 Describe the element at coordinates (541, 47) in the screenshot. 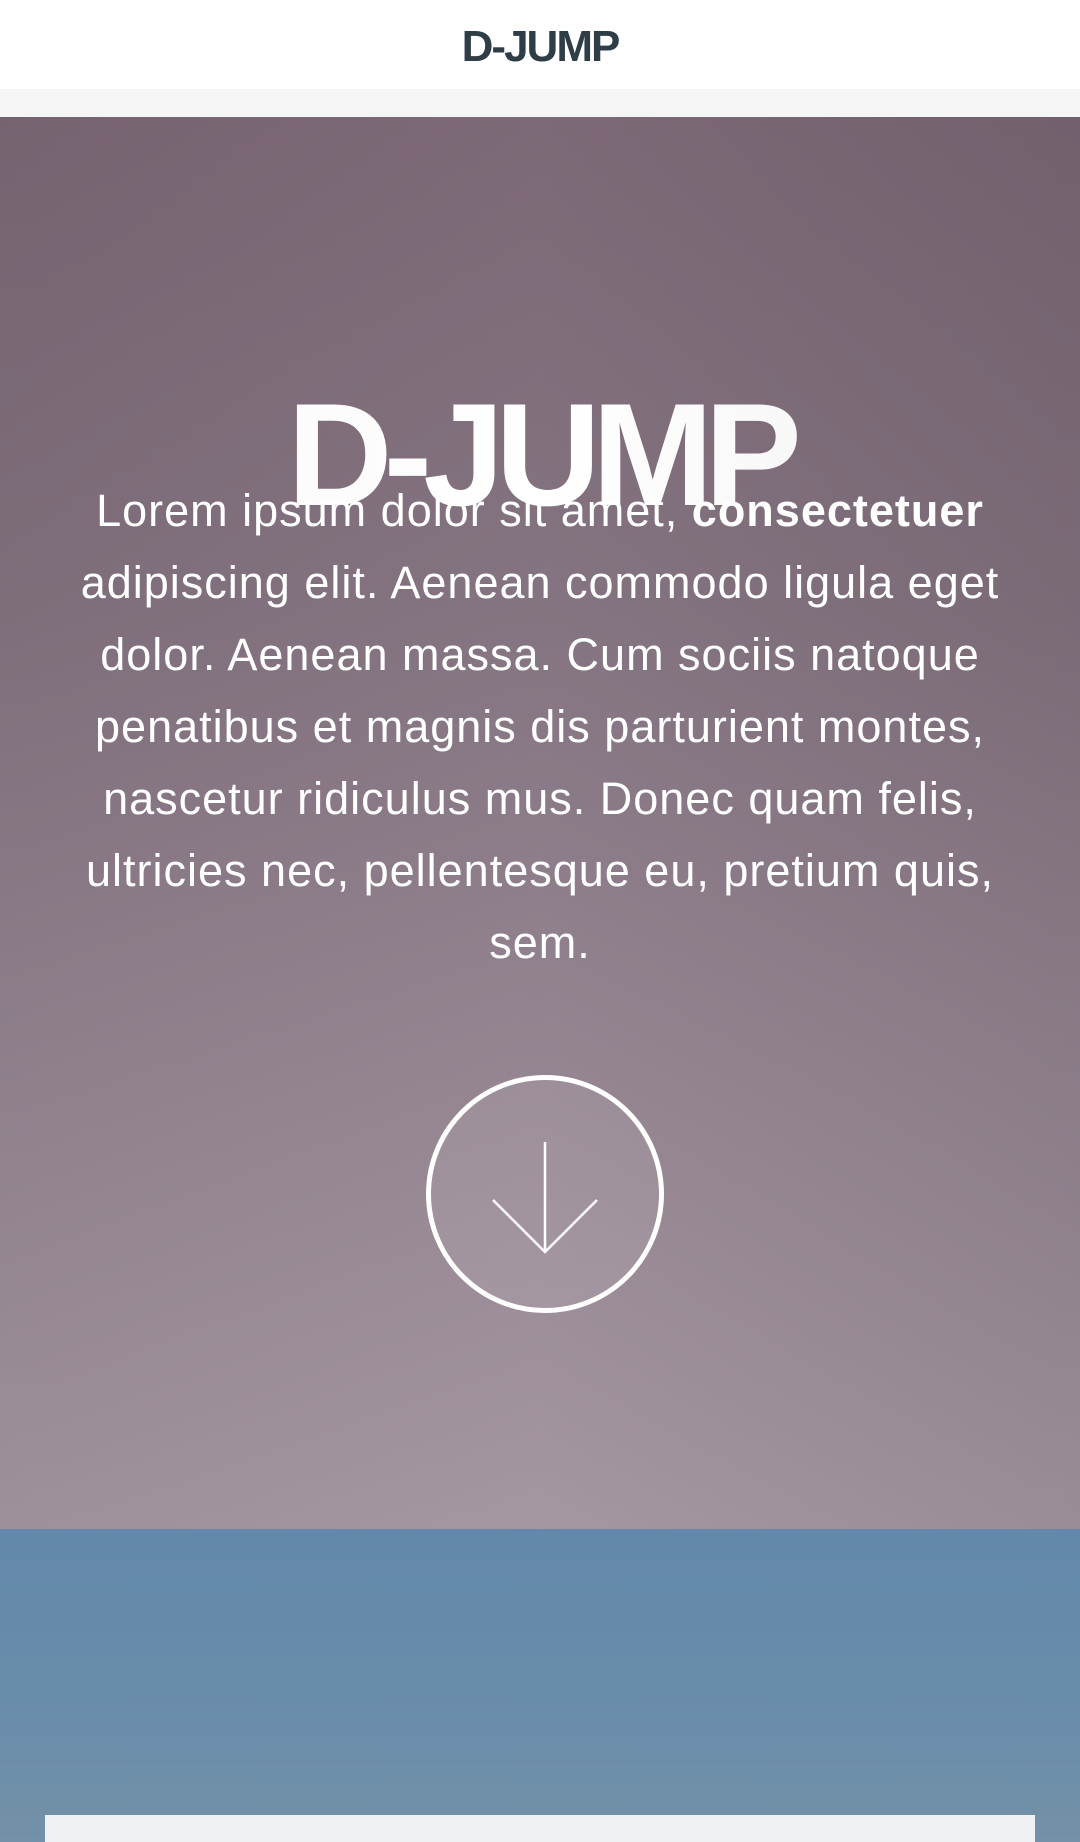

I see `brand-logo-link: D-JUMP` at that location.